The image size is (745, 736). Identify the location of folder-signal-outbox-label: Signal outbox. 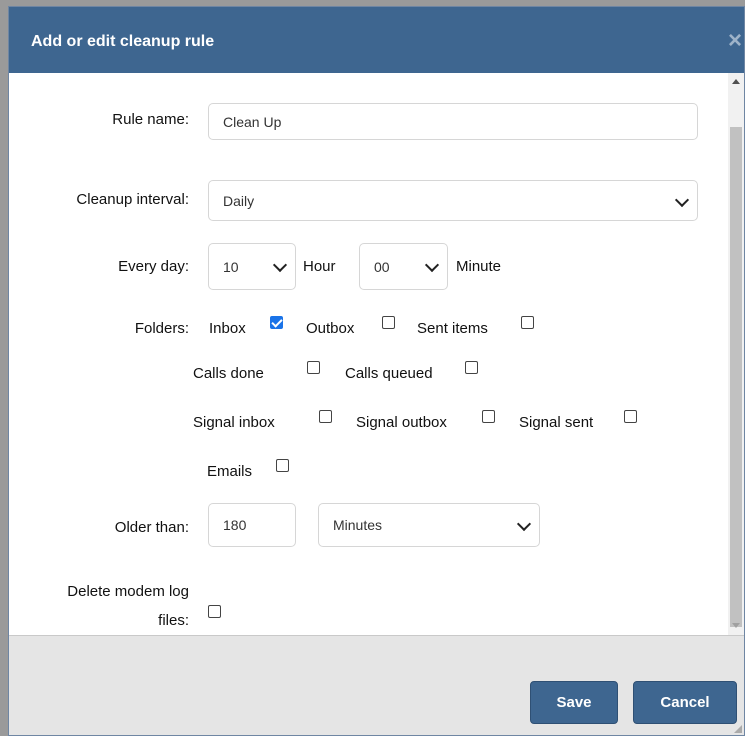
(401, 422).